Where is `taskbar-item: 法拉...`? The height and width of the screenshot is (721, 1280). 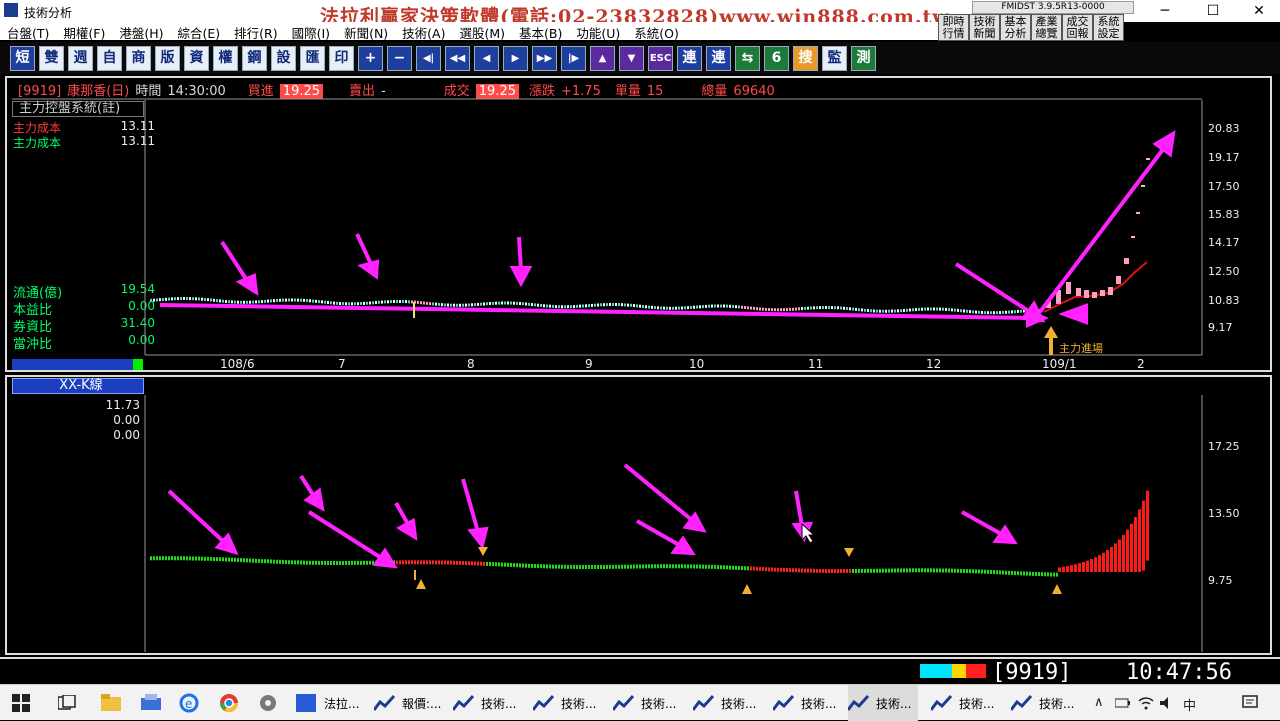 taskbar-item: 法拉... is located at coordinates (331, 703).